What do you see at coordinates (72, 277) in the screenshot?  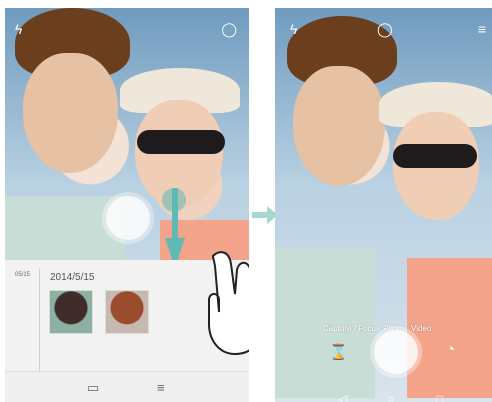 I see `date-long: 2014/5/15` at bounding box center [72, 277].